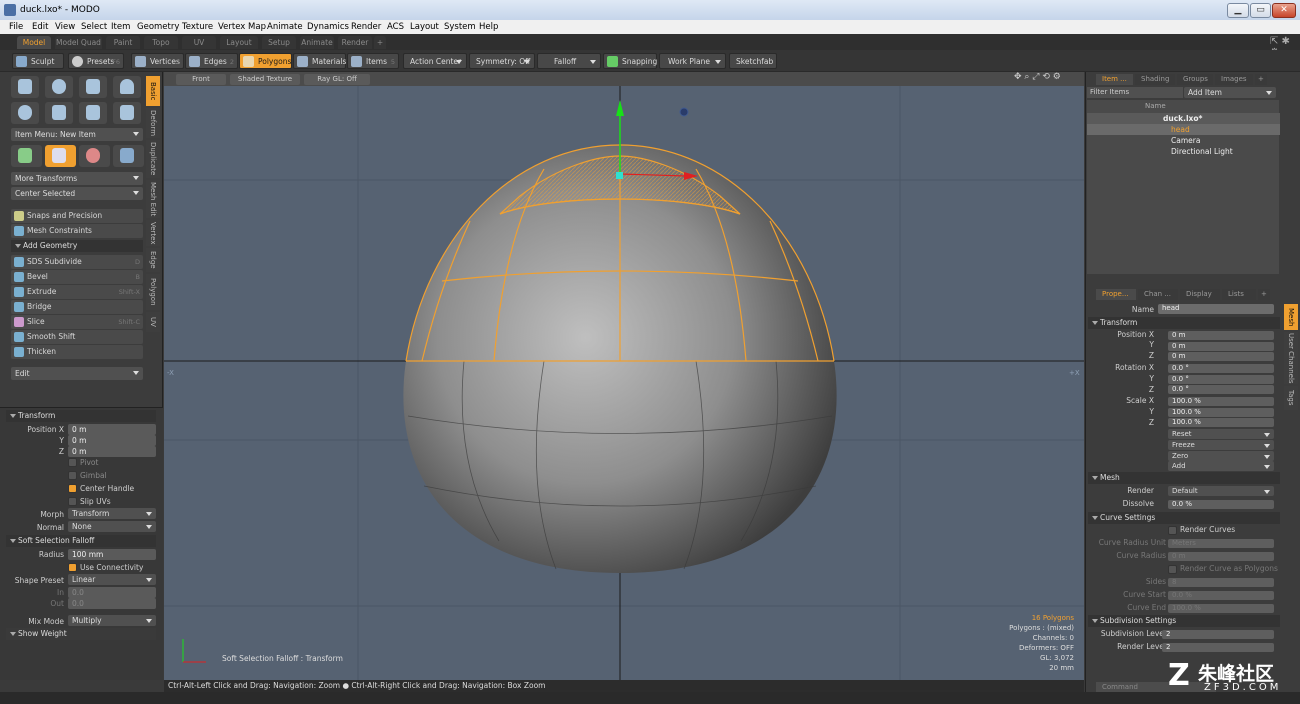 The height and width of the screenshot is (704, 1300). Describe the element at coordinates (1284, 10) in the screenshot. I see `close-button: ✕` at that location.